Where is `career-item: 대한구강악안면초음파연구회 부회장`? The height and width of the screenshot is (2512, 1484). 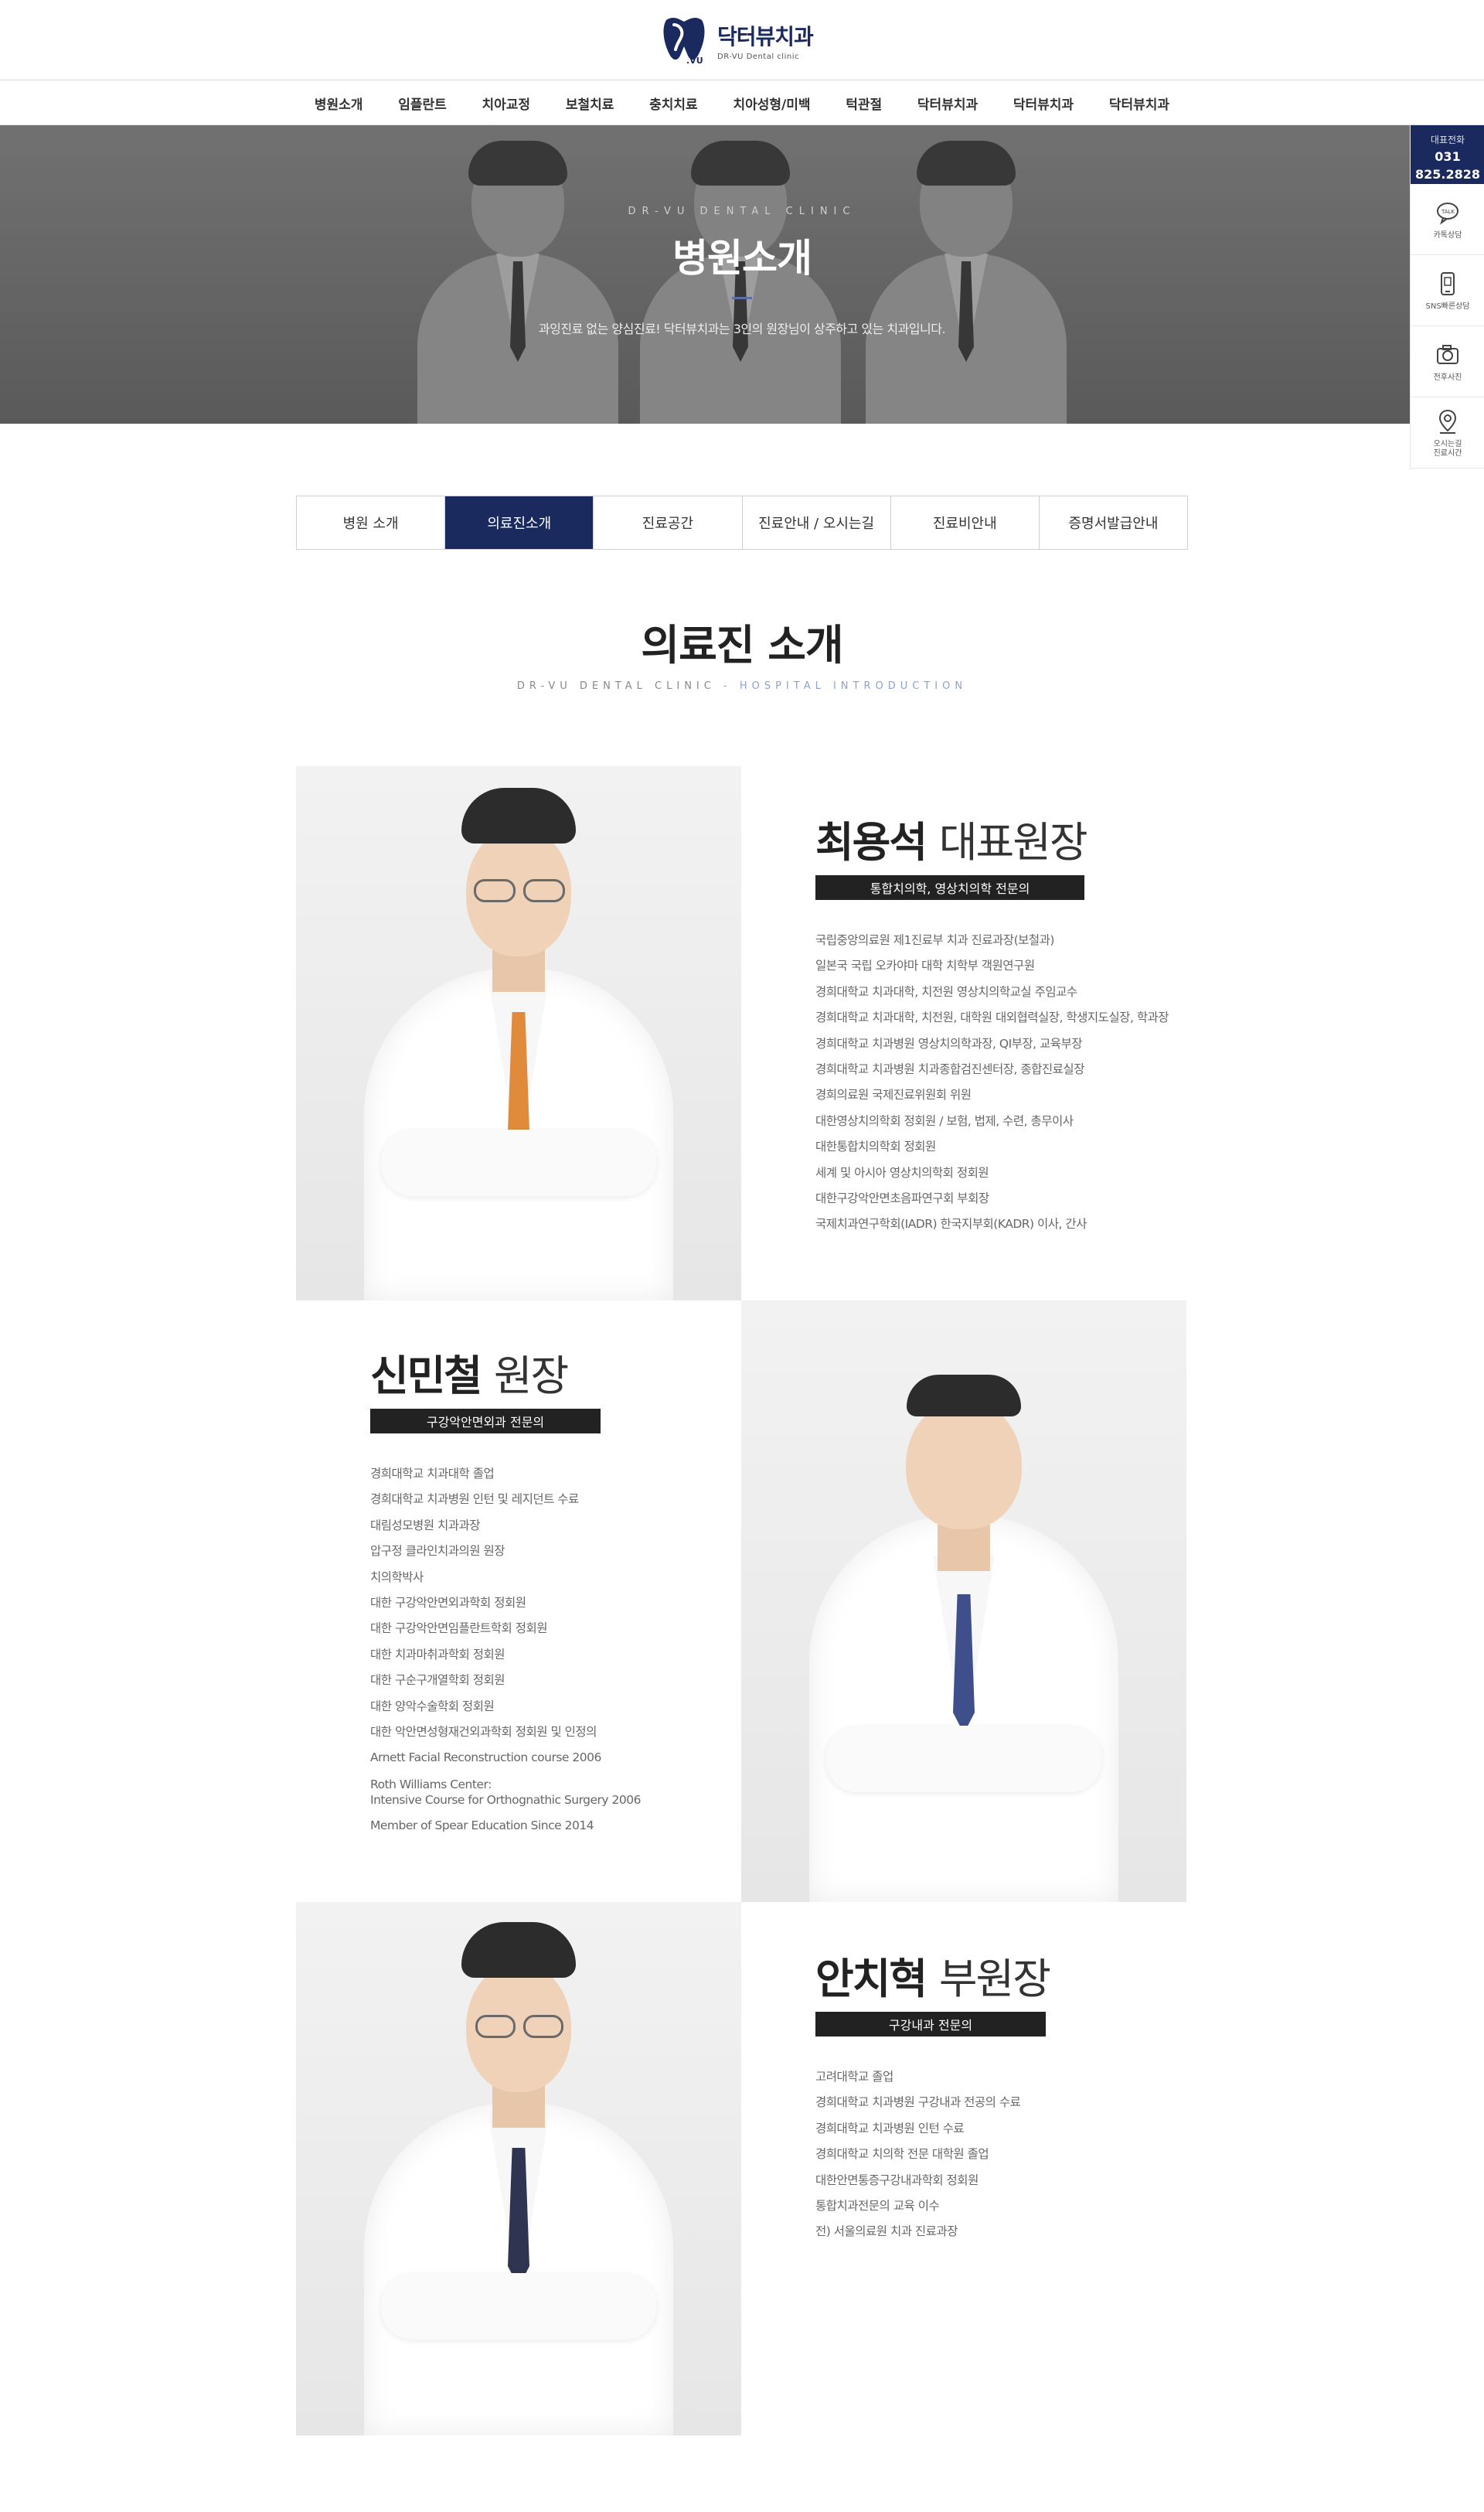 career-item: 대한구강악안면초음파연구회 부회장 is located at coordinates (902, 1198).